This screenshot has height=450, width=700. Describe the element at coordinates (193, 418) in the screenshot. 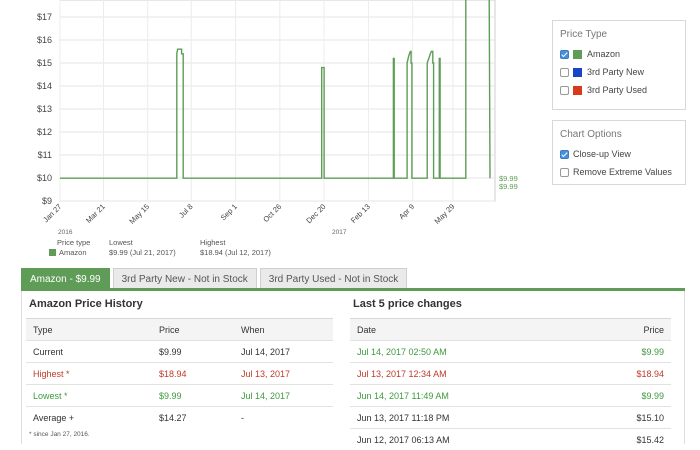

I see `history-price: $14.27` at that location.